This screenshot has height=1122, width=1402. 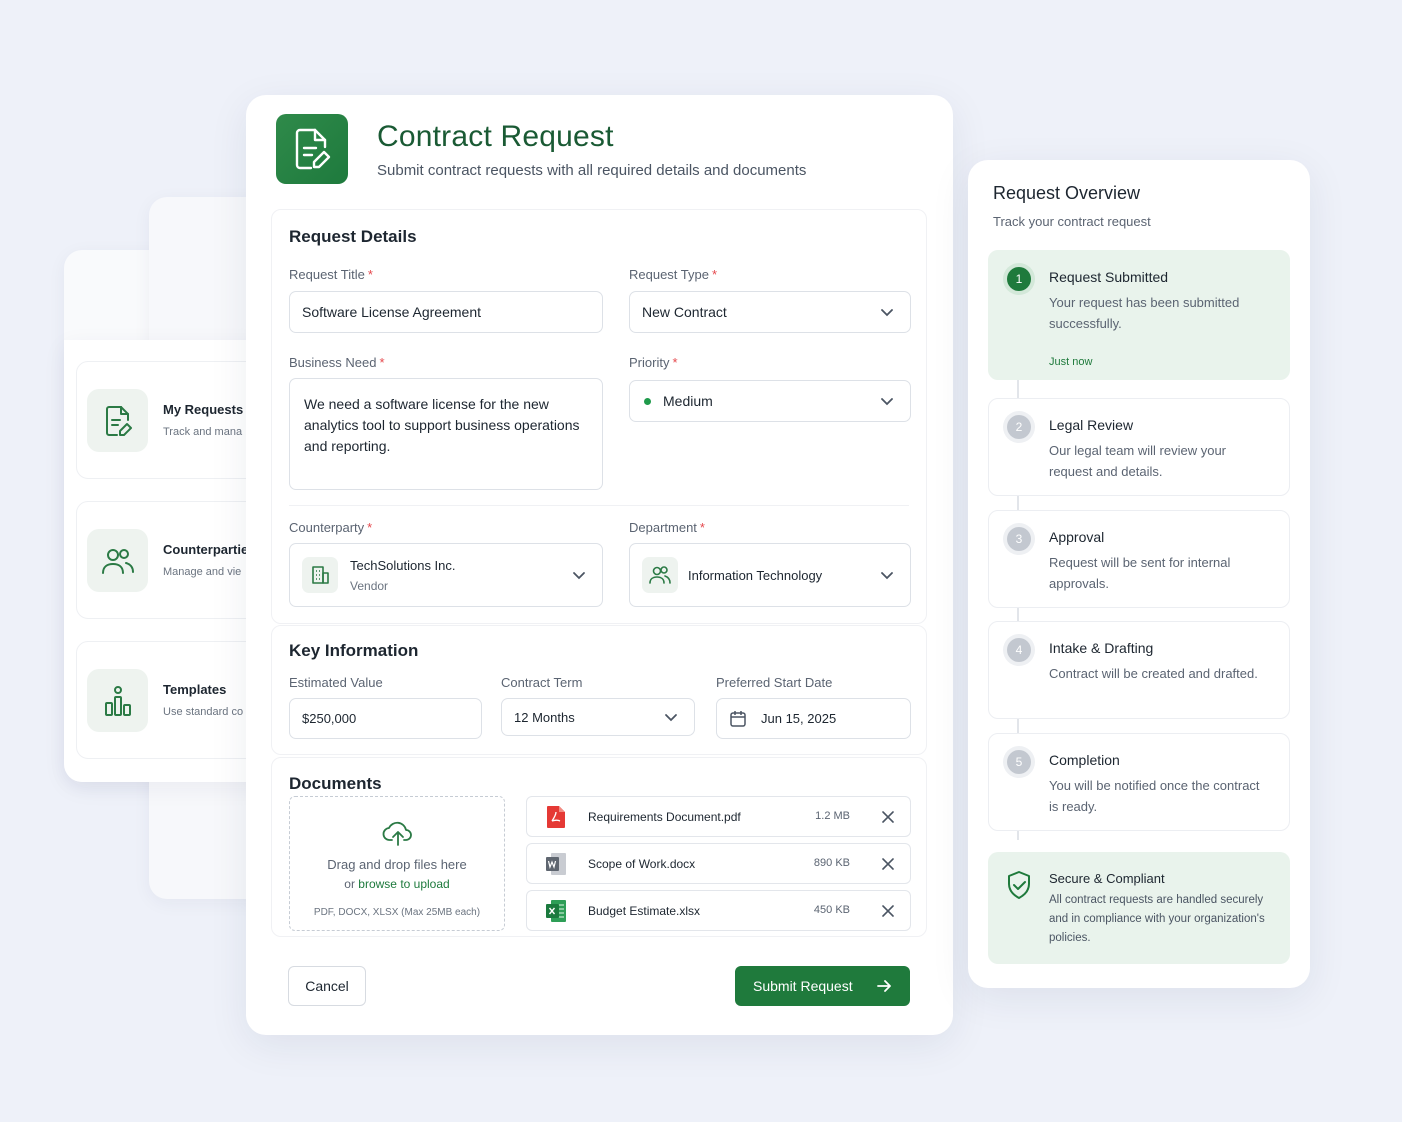 What do you see at coordinates (403, 565) in the screenshot?
I see `counterparty-name: TechSolutions Inc.` at bounding box center [403, 565].